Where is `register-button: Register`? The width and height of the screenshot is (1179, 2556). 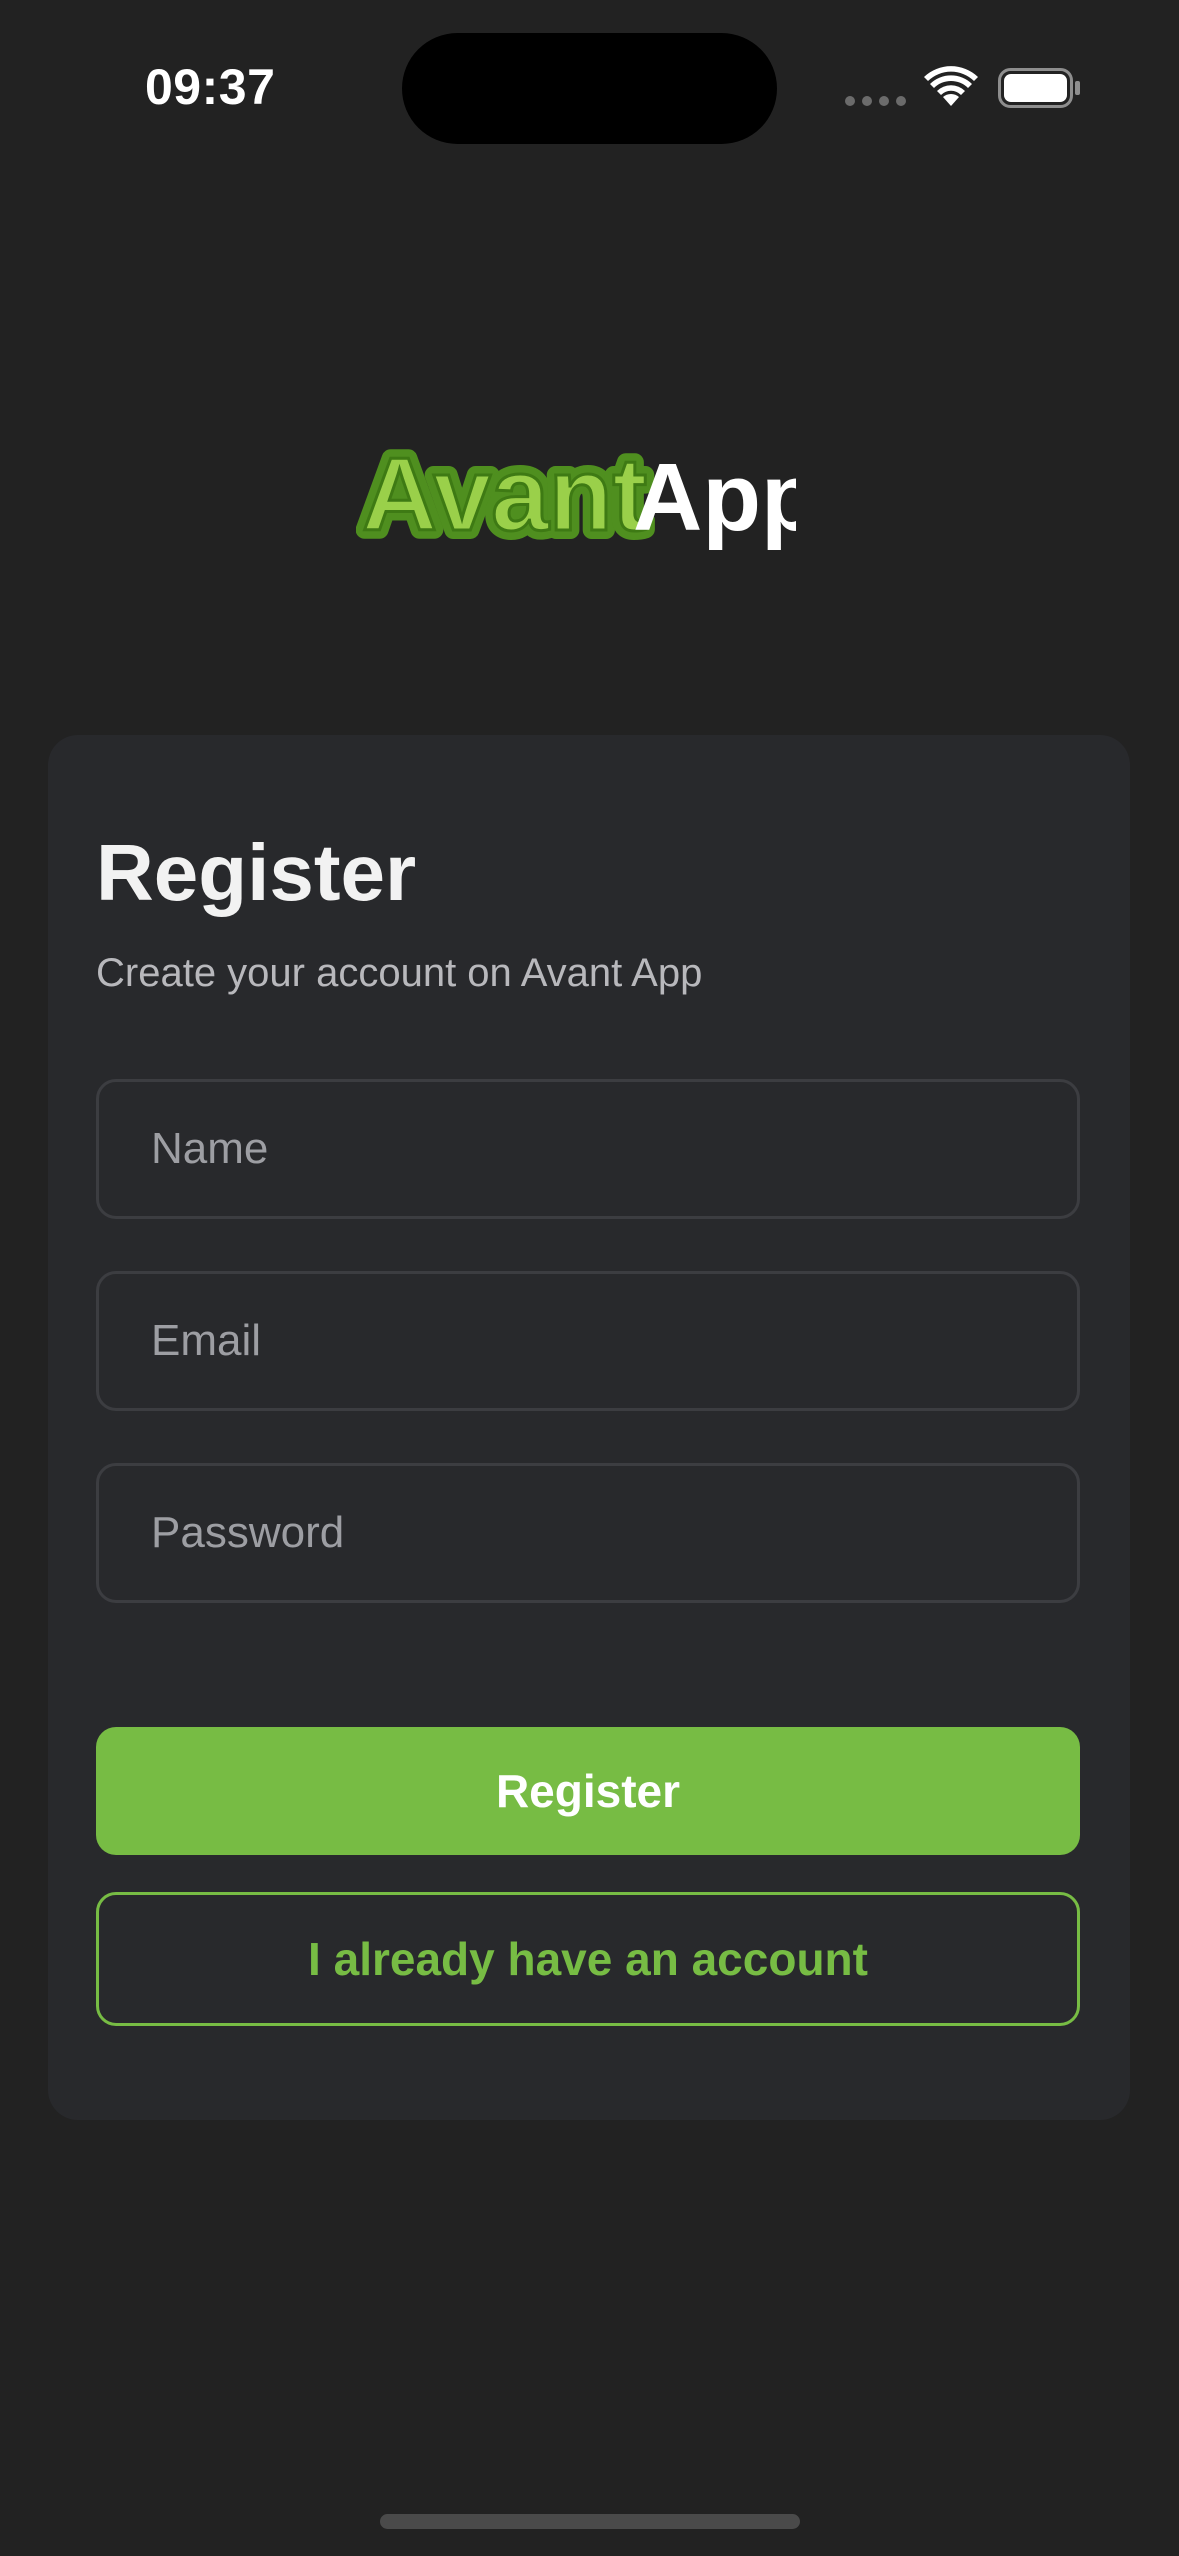
register-button: Register is located at coordinates (588, 1791).